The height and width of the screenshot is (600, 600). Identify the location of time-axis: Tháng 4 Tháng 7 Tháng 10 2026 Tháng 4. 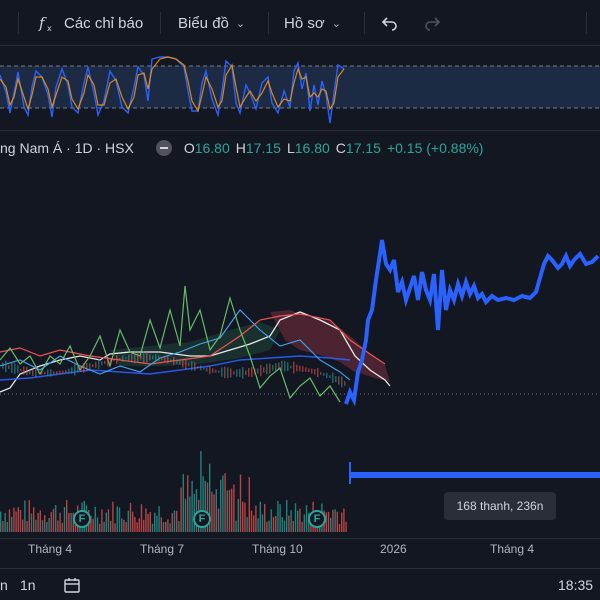
(300, 550).